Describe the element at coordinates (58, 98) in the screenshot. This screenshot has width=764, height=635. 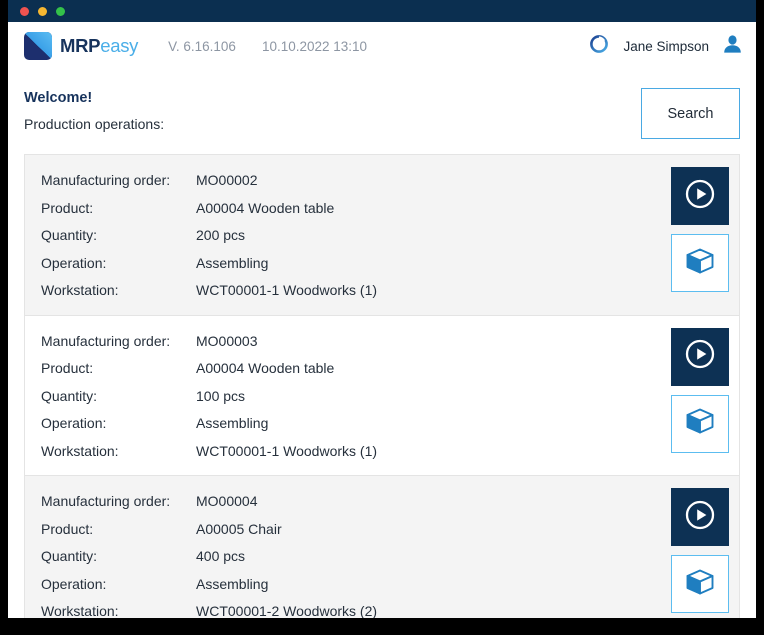
I see `welcome-title: Welcome!` at that location.